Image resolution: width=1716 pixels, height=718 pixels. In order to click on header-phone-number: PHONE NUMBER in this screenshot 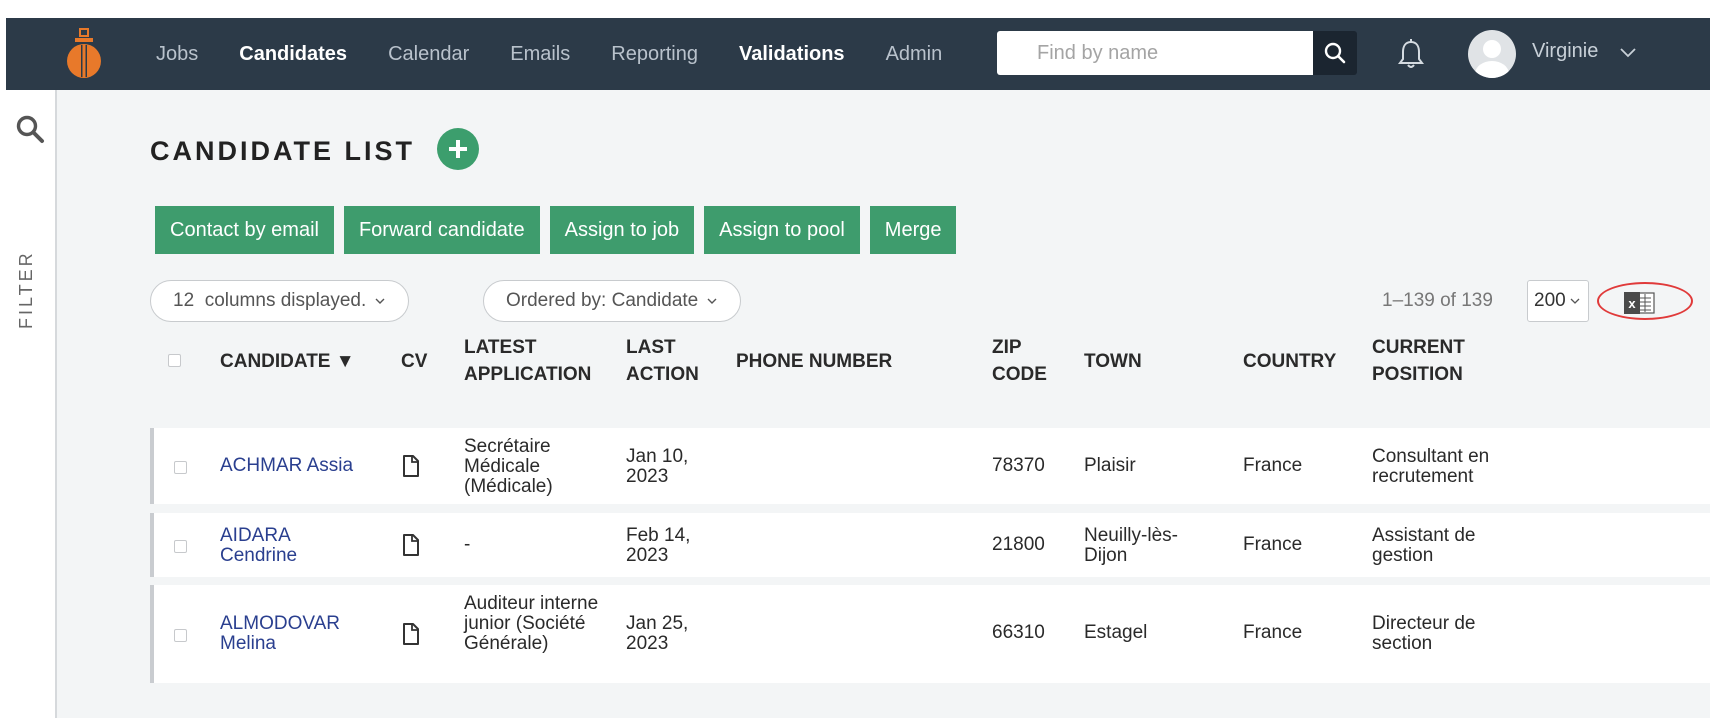, I will do `click(814, 361)`.